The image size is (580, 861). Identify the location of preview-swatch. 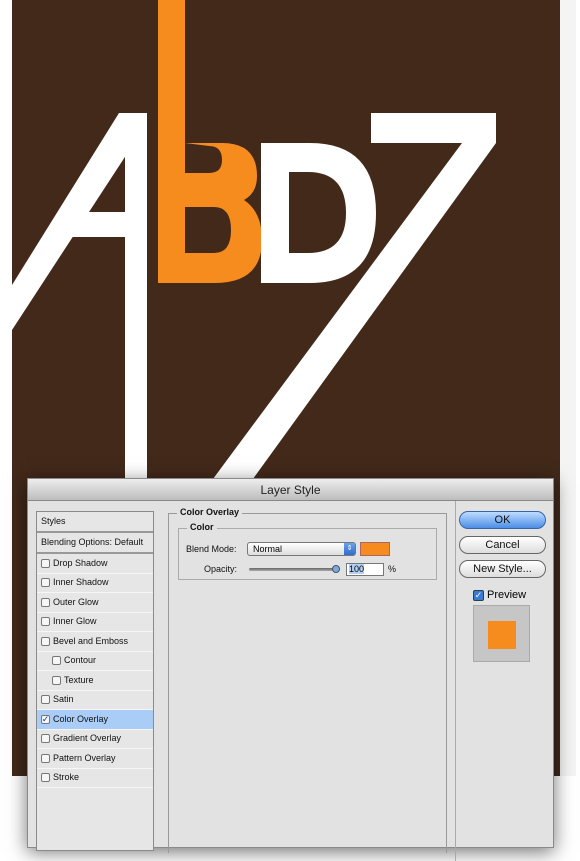
(502, 635).